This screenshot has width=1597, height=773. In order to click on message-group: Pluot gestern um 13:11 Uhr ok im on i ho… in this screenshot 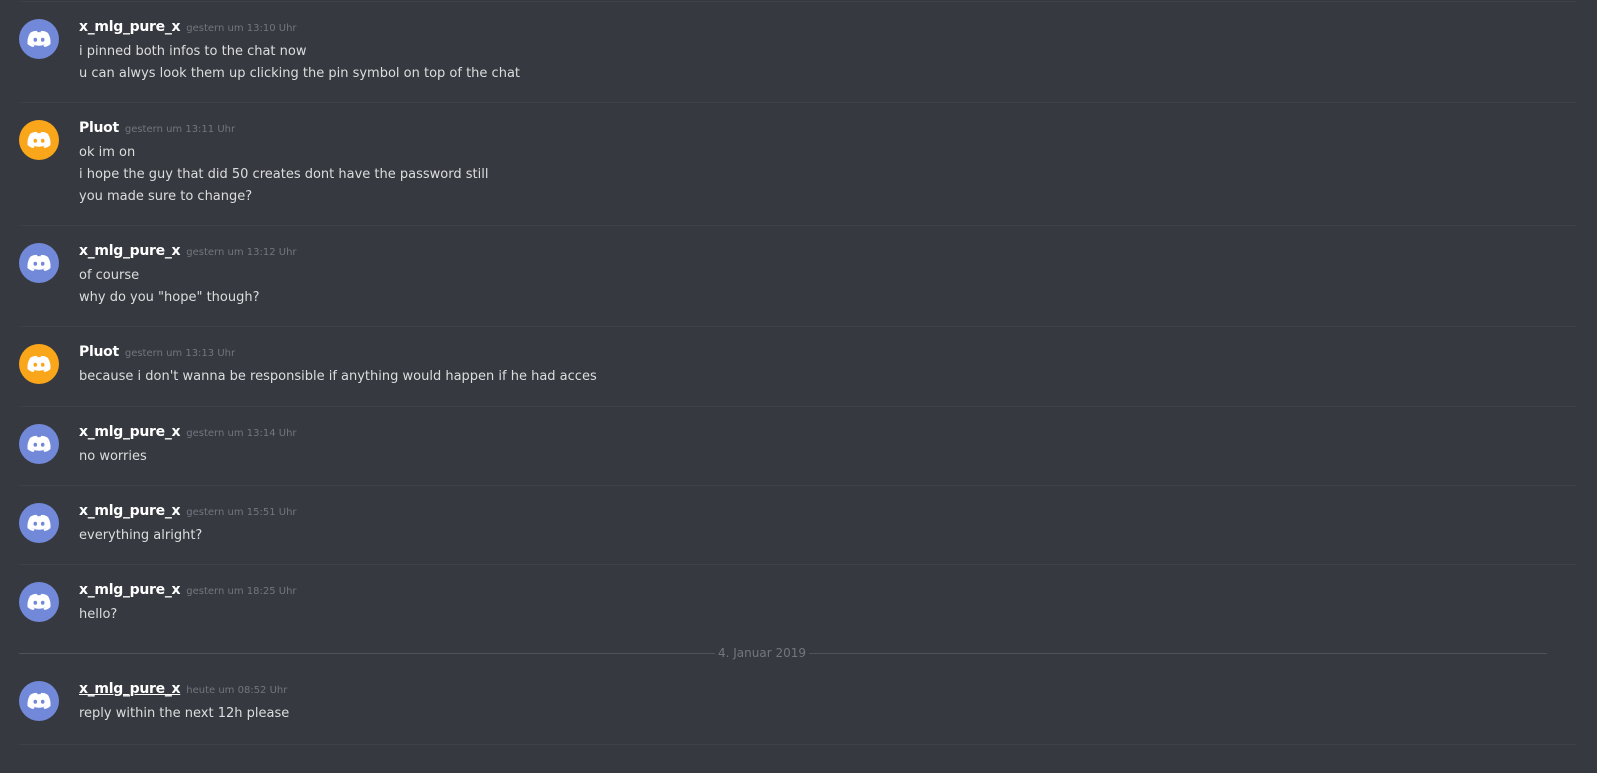, I will do `click(798, 162)`.